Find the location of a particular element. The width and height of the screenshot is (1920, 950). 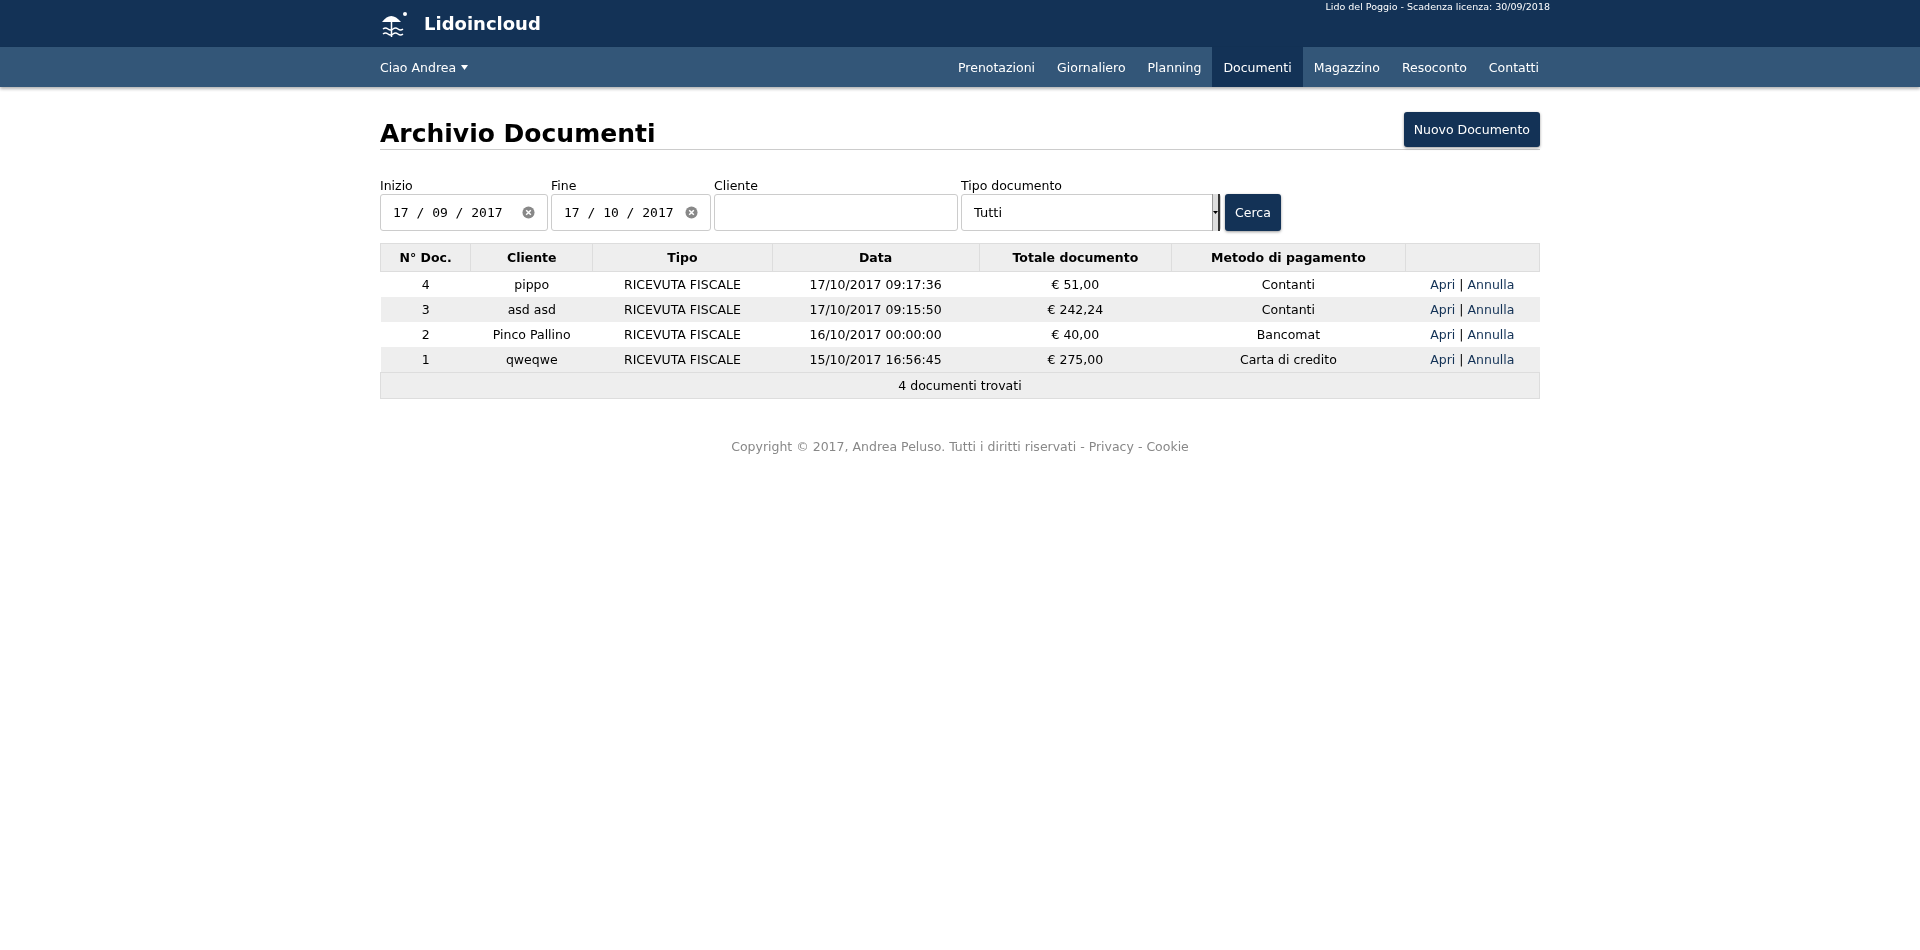

document-type-select: Tutti is located at coordinates (1091, 212).